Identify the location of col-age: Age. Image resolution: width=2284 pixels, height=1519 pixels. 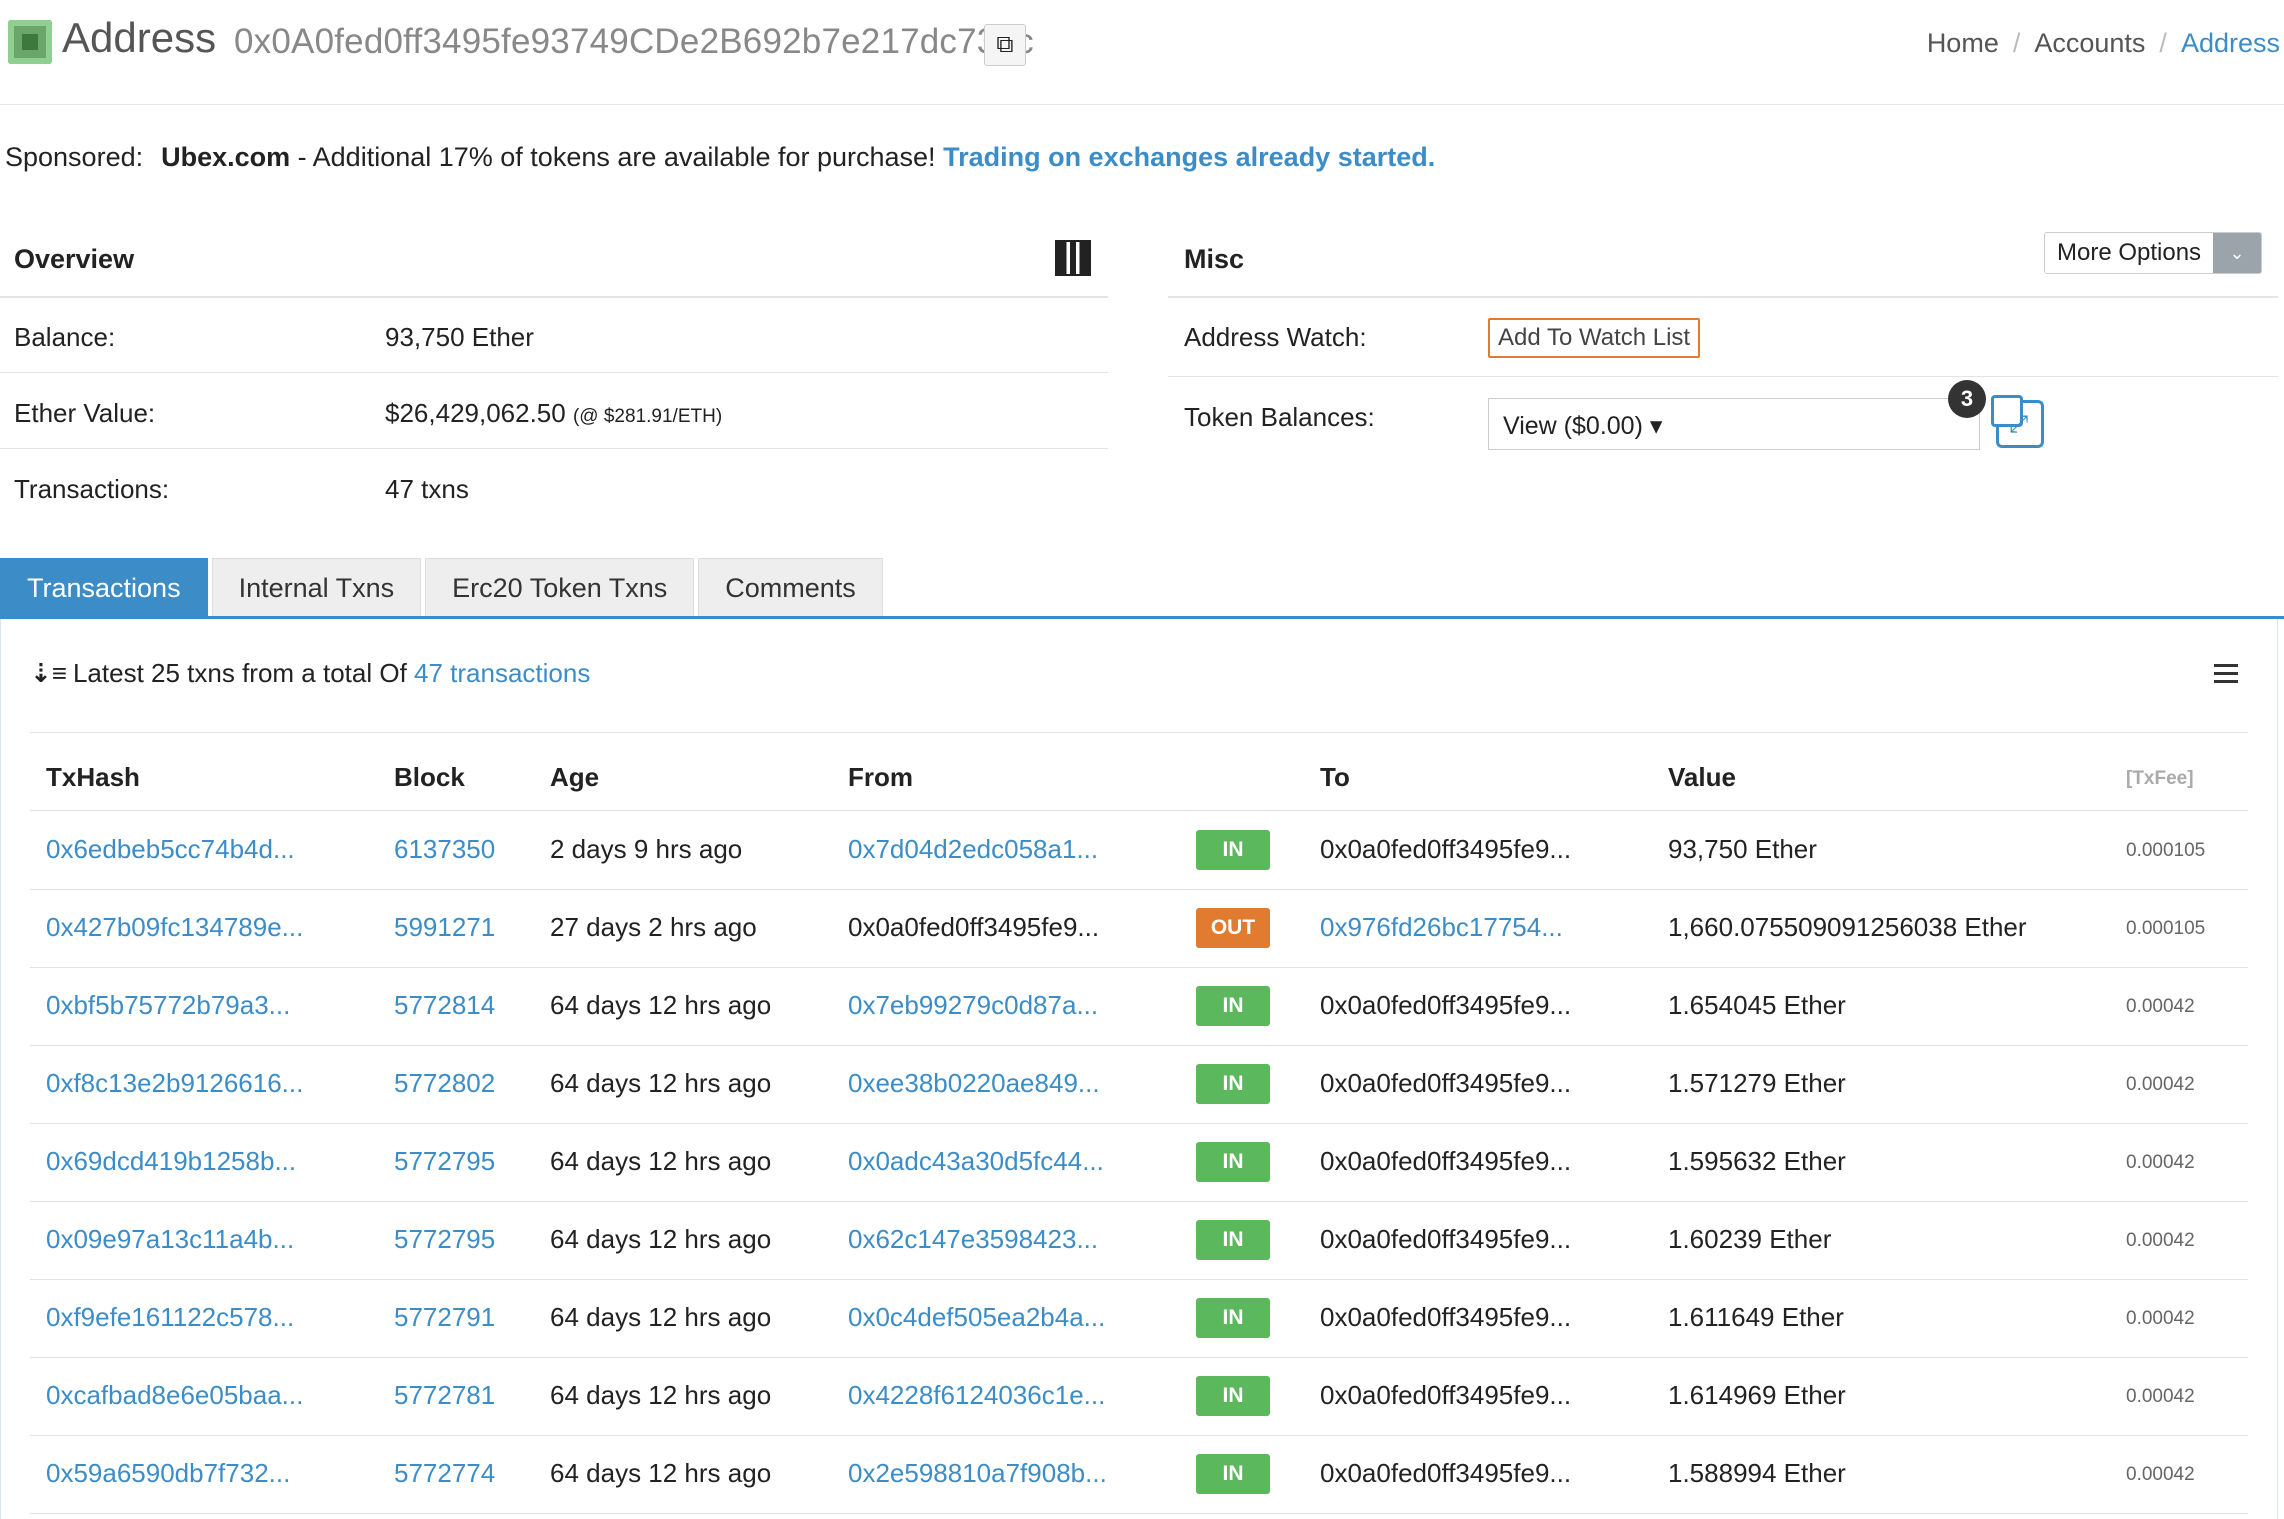
(574, 777).